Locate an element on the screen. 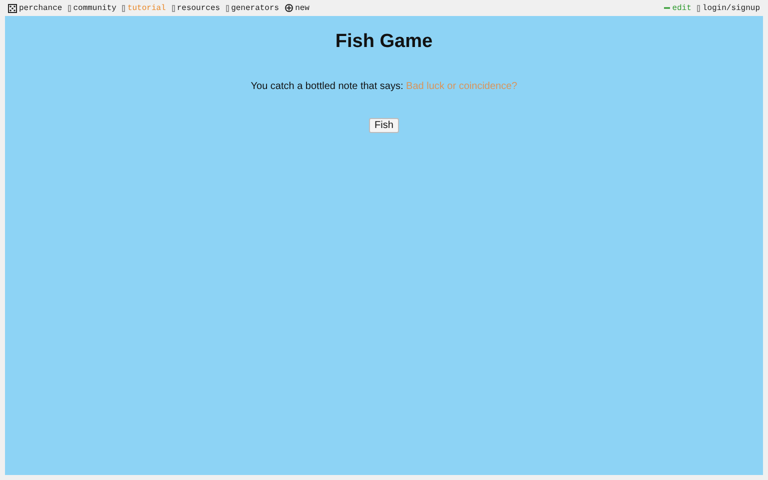  nav-link: perchance is located at coordinates (35, 8).